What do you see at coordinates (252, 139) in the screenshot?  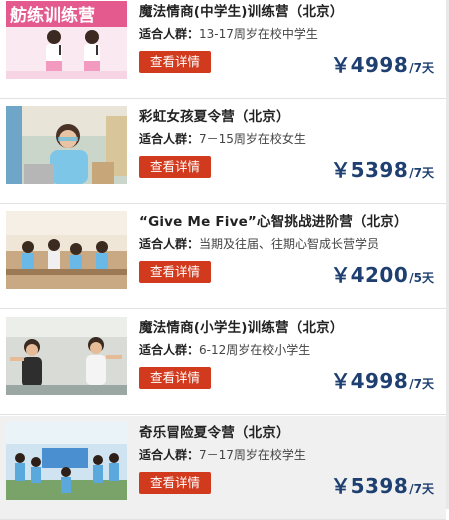 I see `audience-value: 7－15周岁在校女生` at bounding box center [252, 139].